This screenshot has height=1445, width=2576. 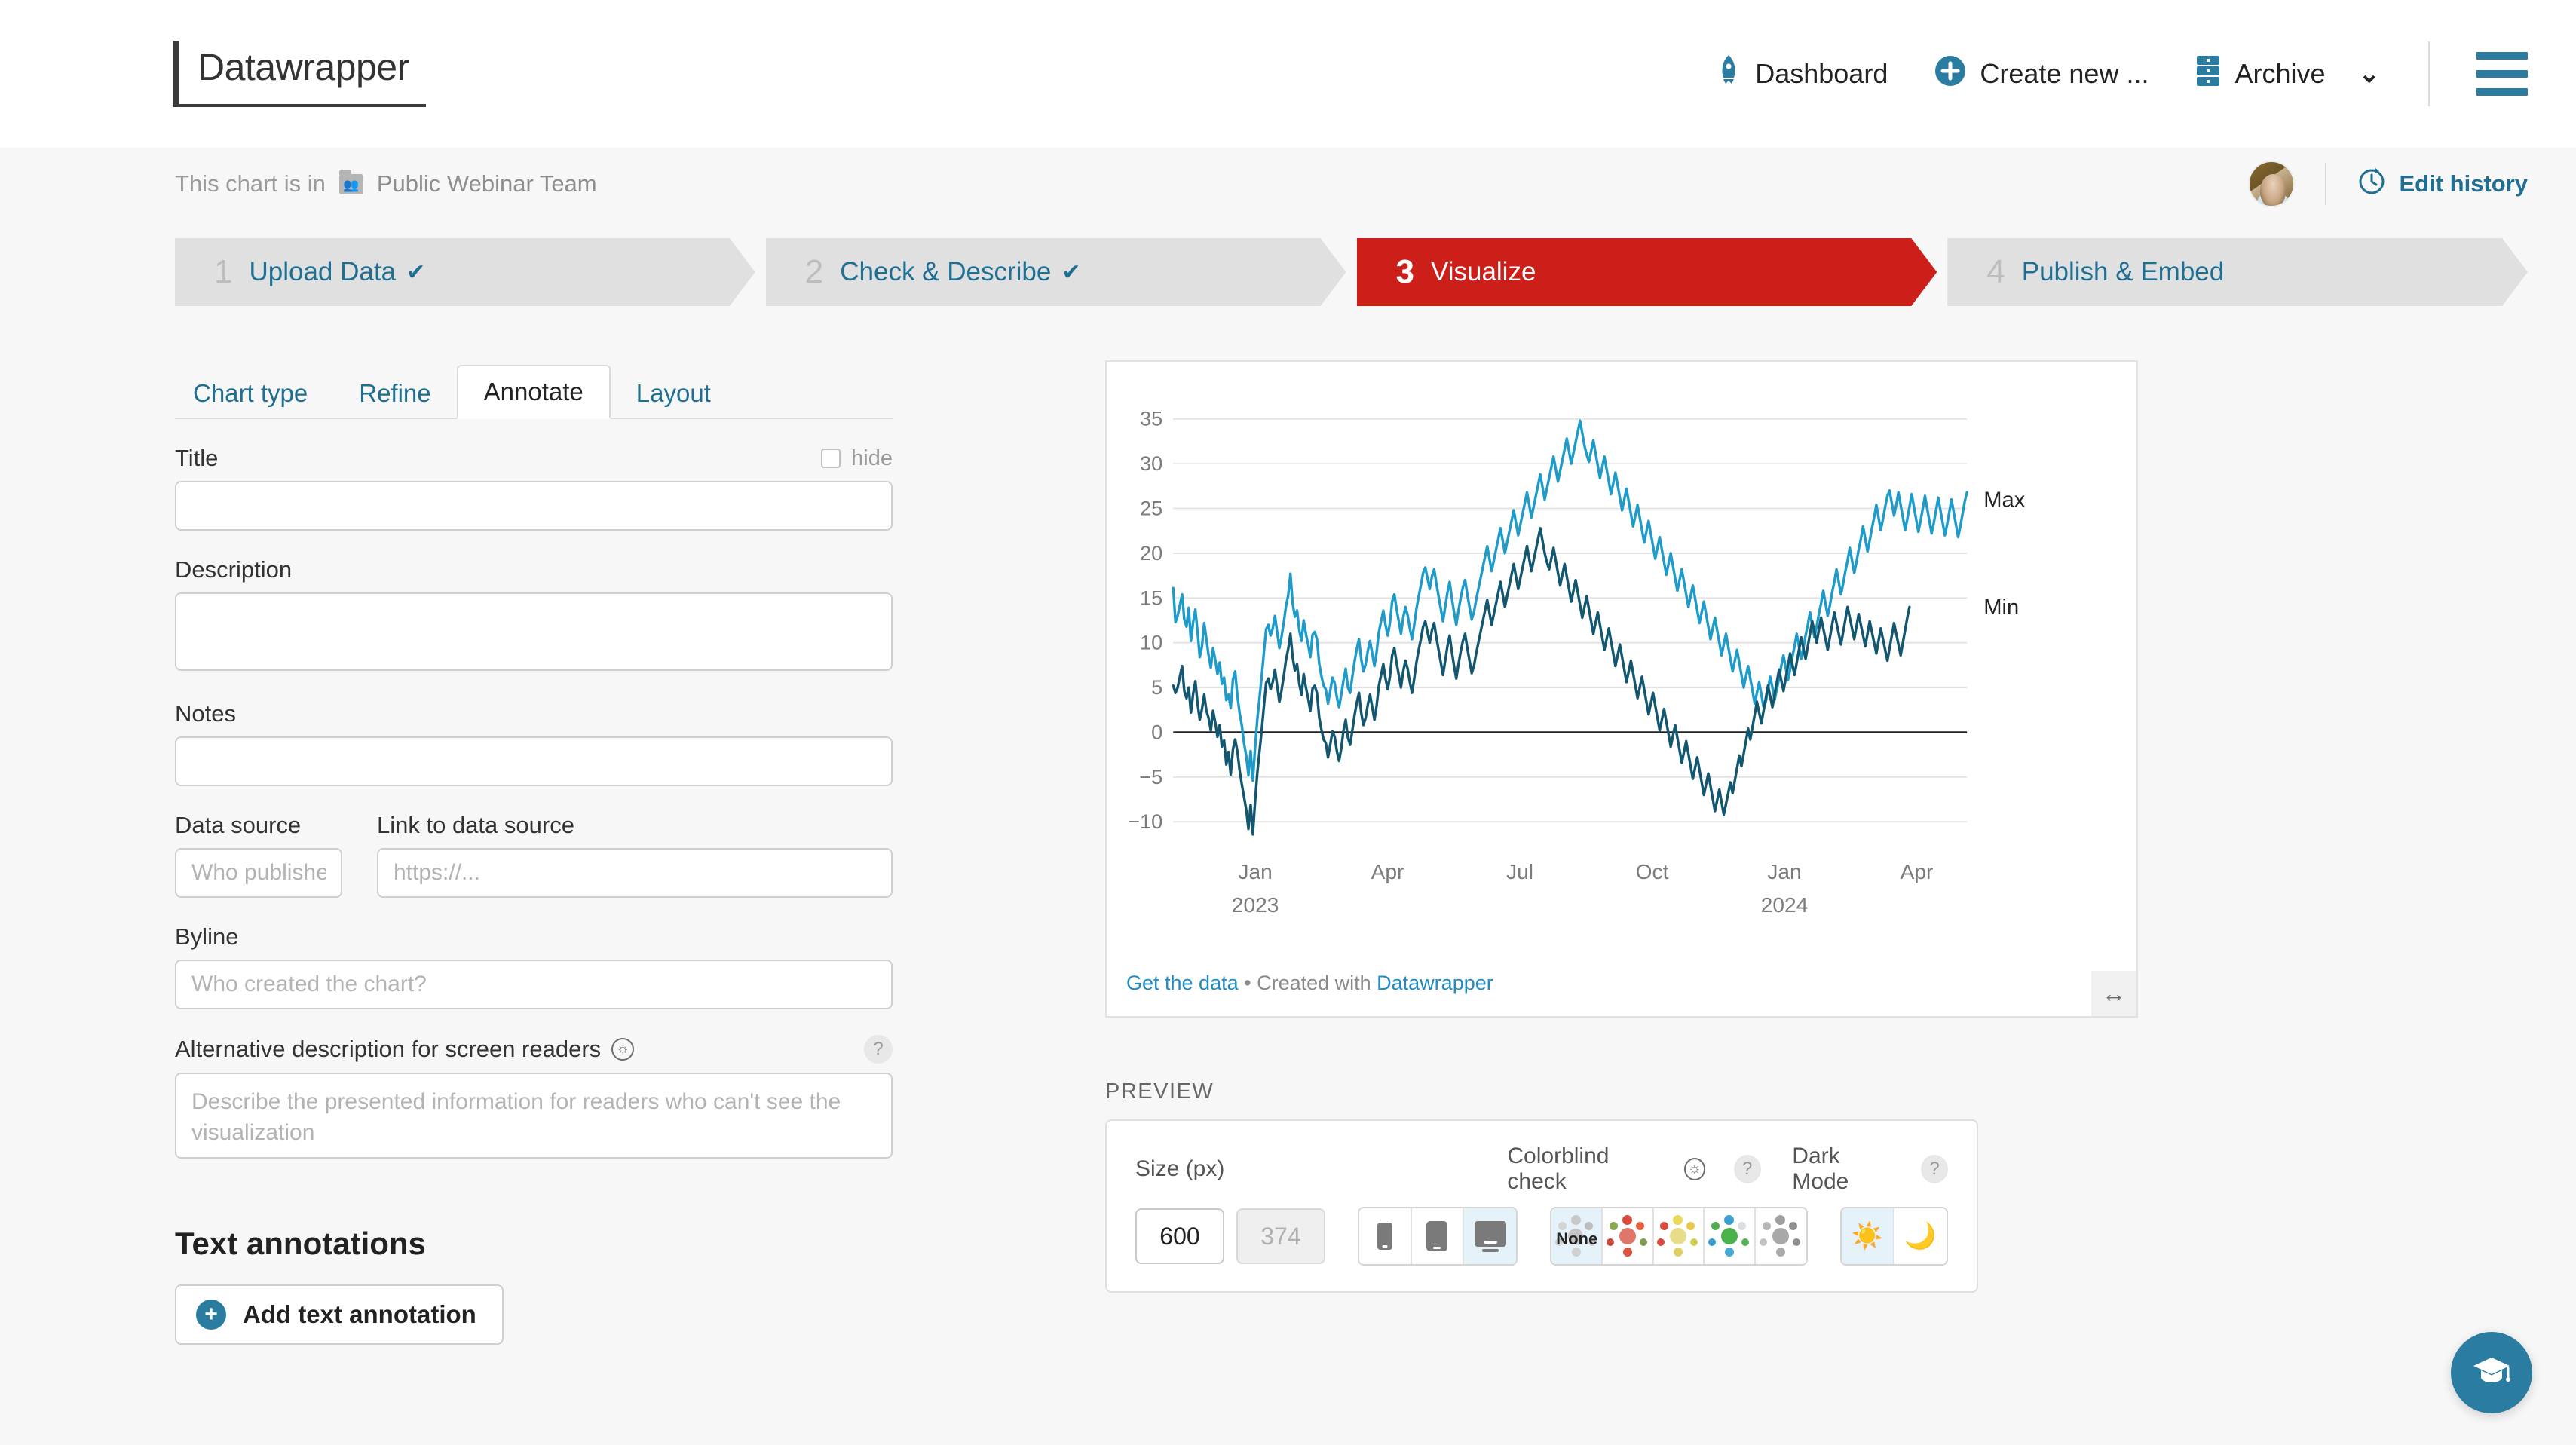 I want to click on title-hide-toggle: hide, so click(x=857, y=458).